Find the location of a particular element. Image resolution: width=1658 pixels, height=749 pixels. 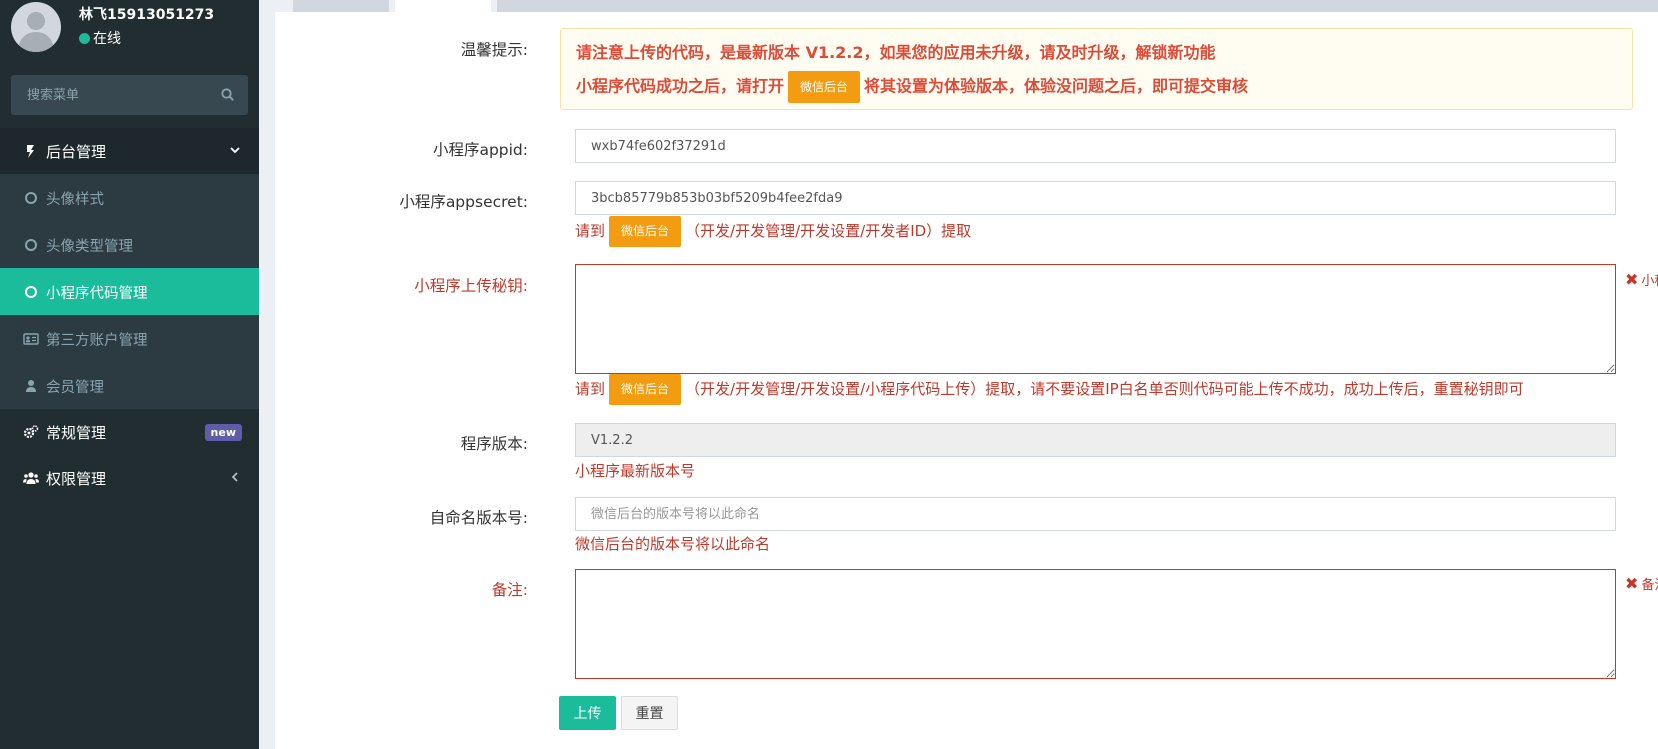

sidebar-section-permission: 权限管理 is located at coordinates (129, 478).